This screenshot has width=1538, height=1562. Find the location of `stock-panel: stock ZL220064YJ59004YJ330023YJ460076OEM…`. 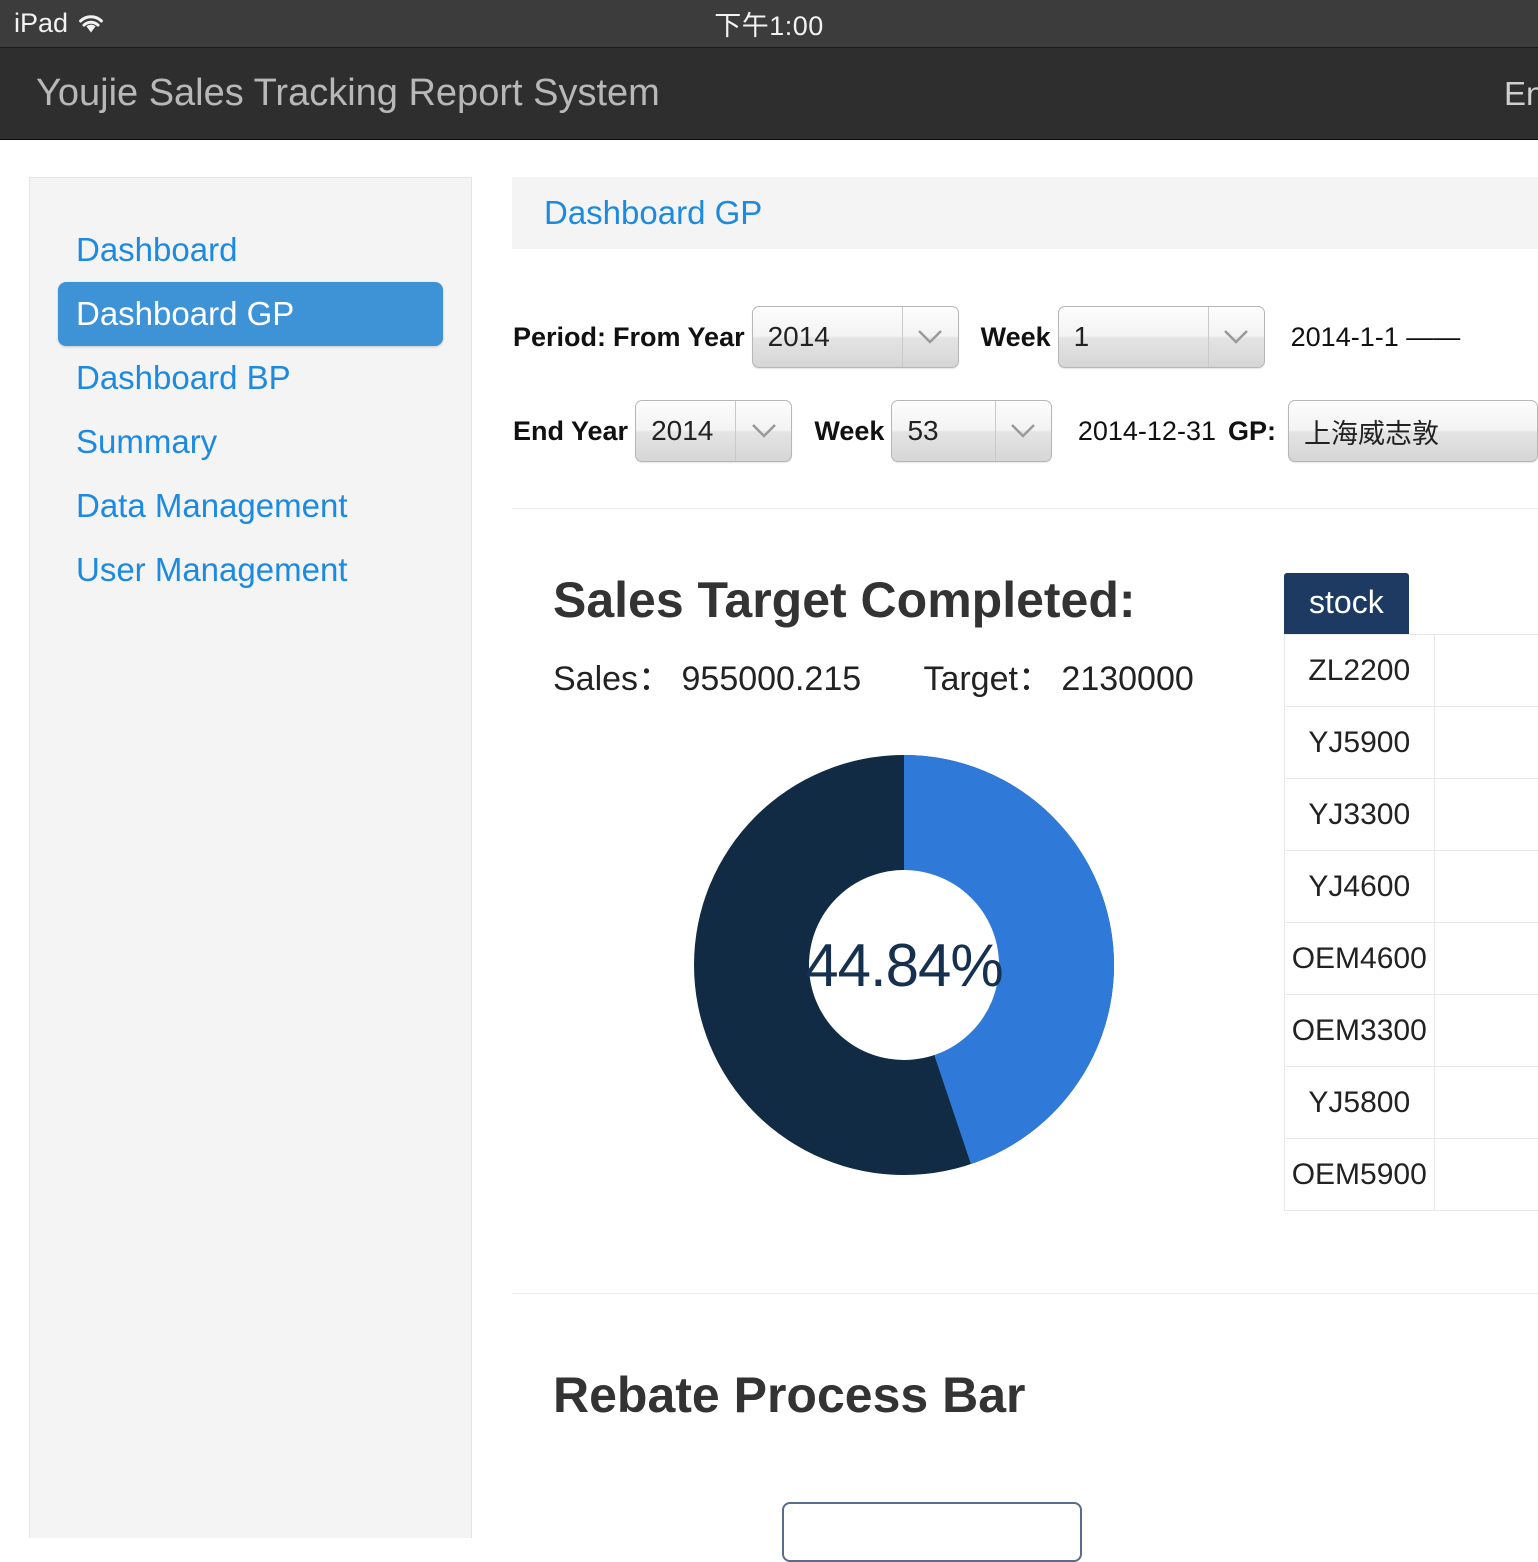

stock-panel: stock ZL220064YJ59004YJ330023YJ460076OEM… is located at coordinates (1411, 892).